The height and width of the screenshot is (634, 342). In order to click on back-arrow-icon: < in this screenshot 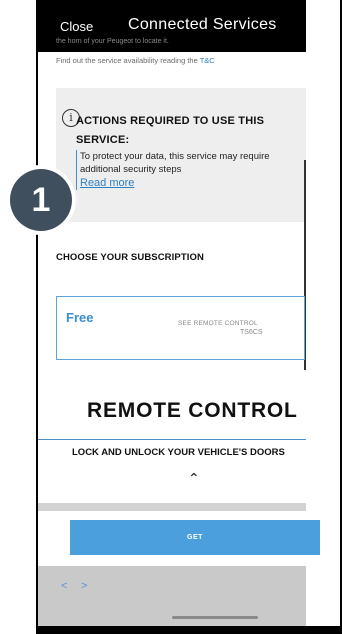, I will do `click(64, 586)`.